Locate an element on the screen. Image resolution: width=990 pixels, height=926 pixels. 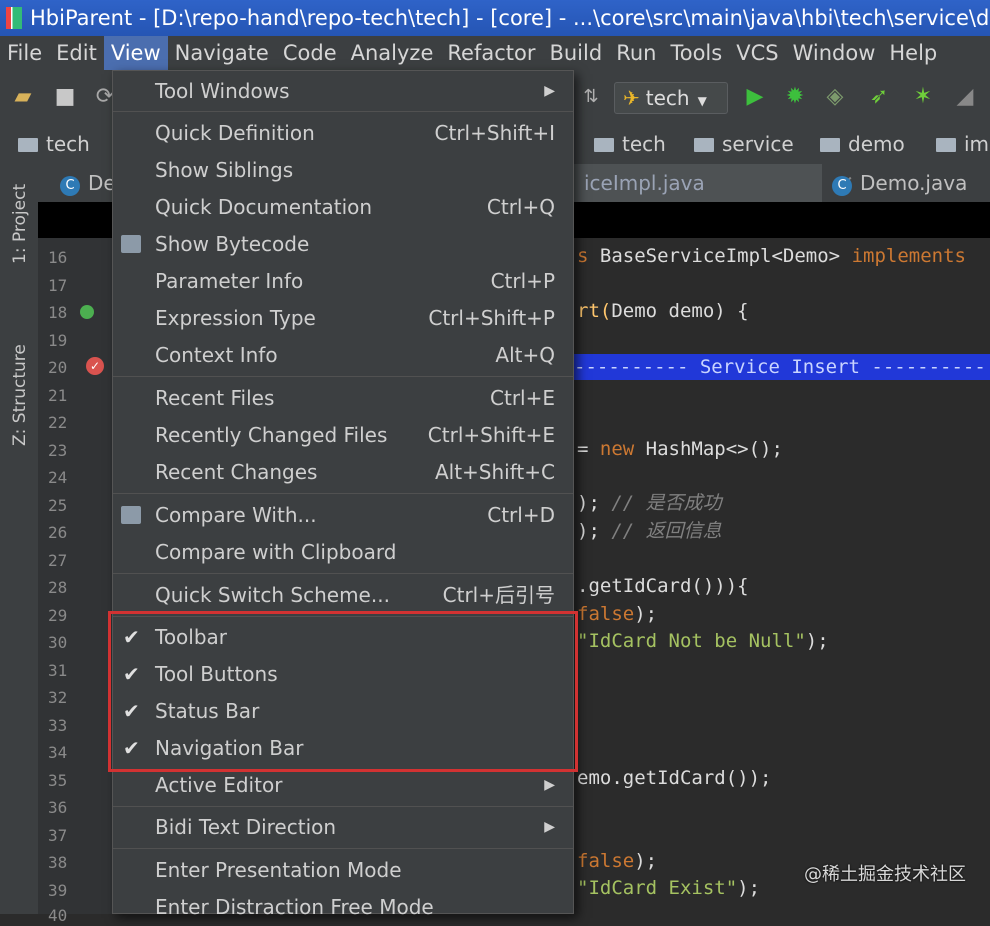
menu-item-expression-type: Expression Type Ctrl+Shift+P is located at coordinates (343, 318).